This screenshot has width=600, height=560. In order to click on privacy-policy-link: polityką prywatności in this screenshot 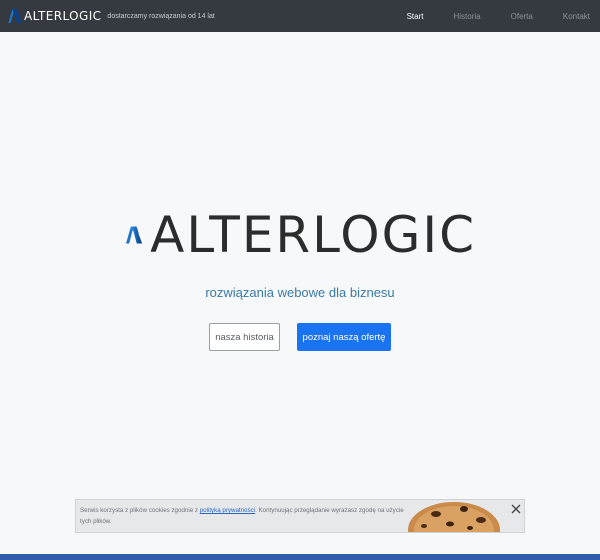, I will do `click(227, 510)`.